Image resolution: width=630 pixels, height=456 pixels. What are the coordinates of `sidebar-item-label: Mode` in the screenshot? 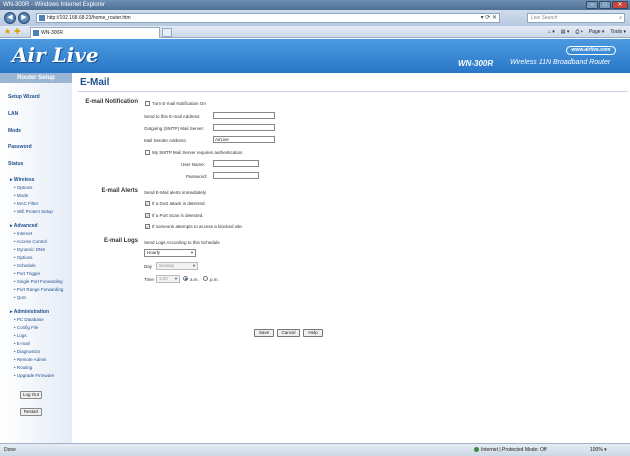 It's located at (22, 195).